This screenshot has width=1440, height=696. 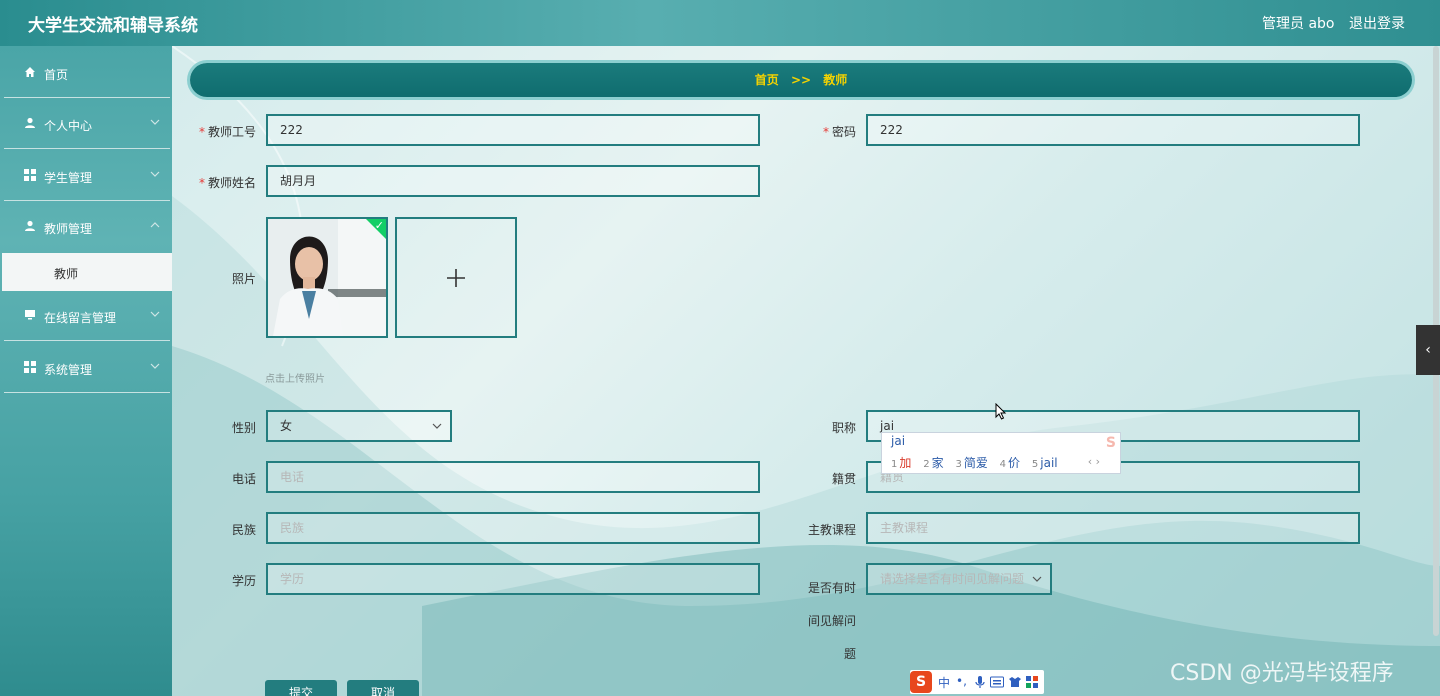 What do you see at coordinates (227, 132) in the screenshot?
I see `teacher-id-label: * 教师工号` at bounding box center [227, 132].